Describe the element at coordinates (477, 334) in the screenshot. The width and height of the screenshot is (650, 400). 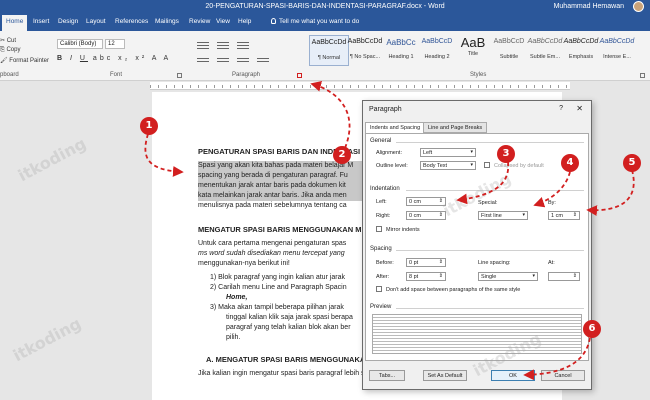
I see `paragraph-preview` at that location.